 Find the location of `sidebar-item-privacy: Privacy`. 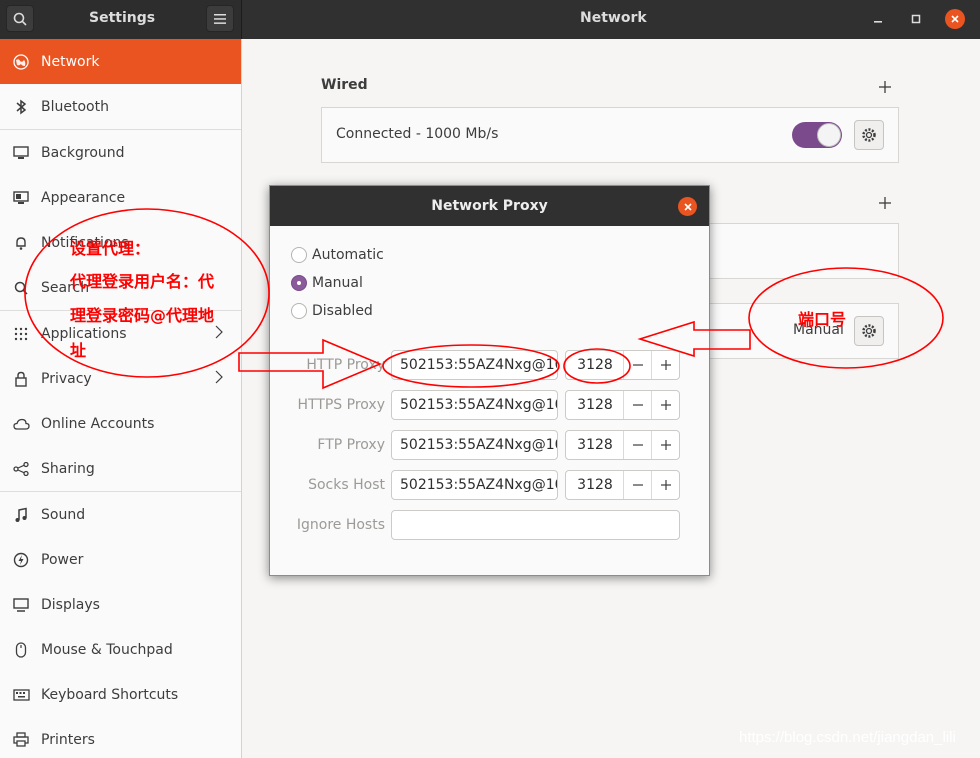

sidebar-item-privacy: Privacy is located at coordinates (120, 378).